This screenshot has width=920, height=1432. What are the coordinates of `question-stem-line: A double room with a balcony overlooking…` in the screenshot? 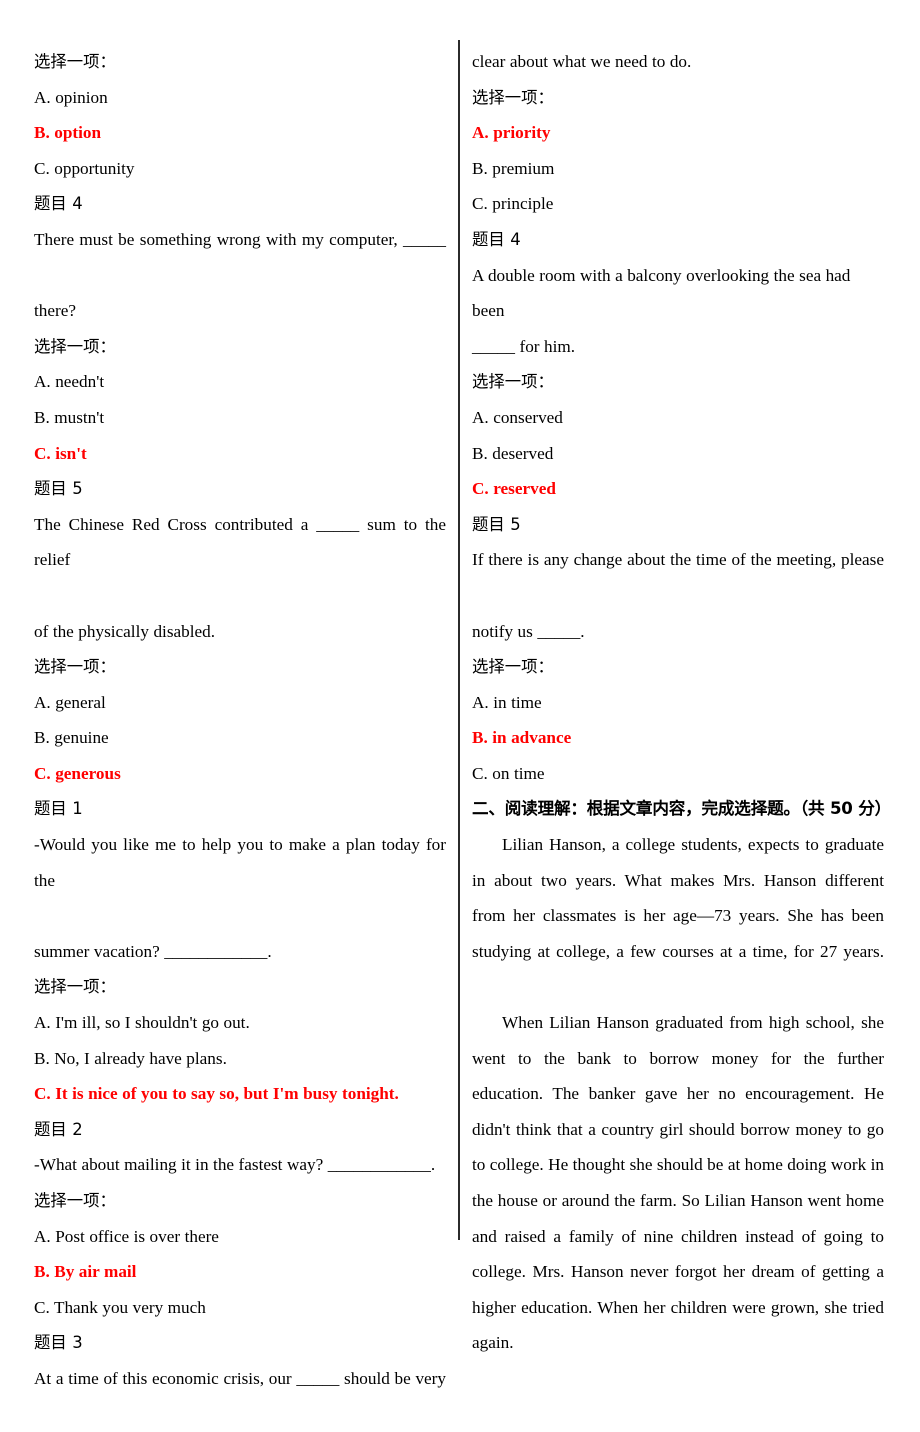 It's located at (663, 293).